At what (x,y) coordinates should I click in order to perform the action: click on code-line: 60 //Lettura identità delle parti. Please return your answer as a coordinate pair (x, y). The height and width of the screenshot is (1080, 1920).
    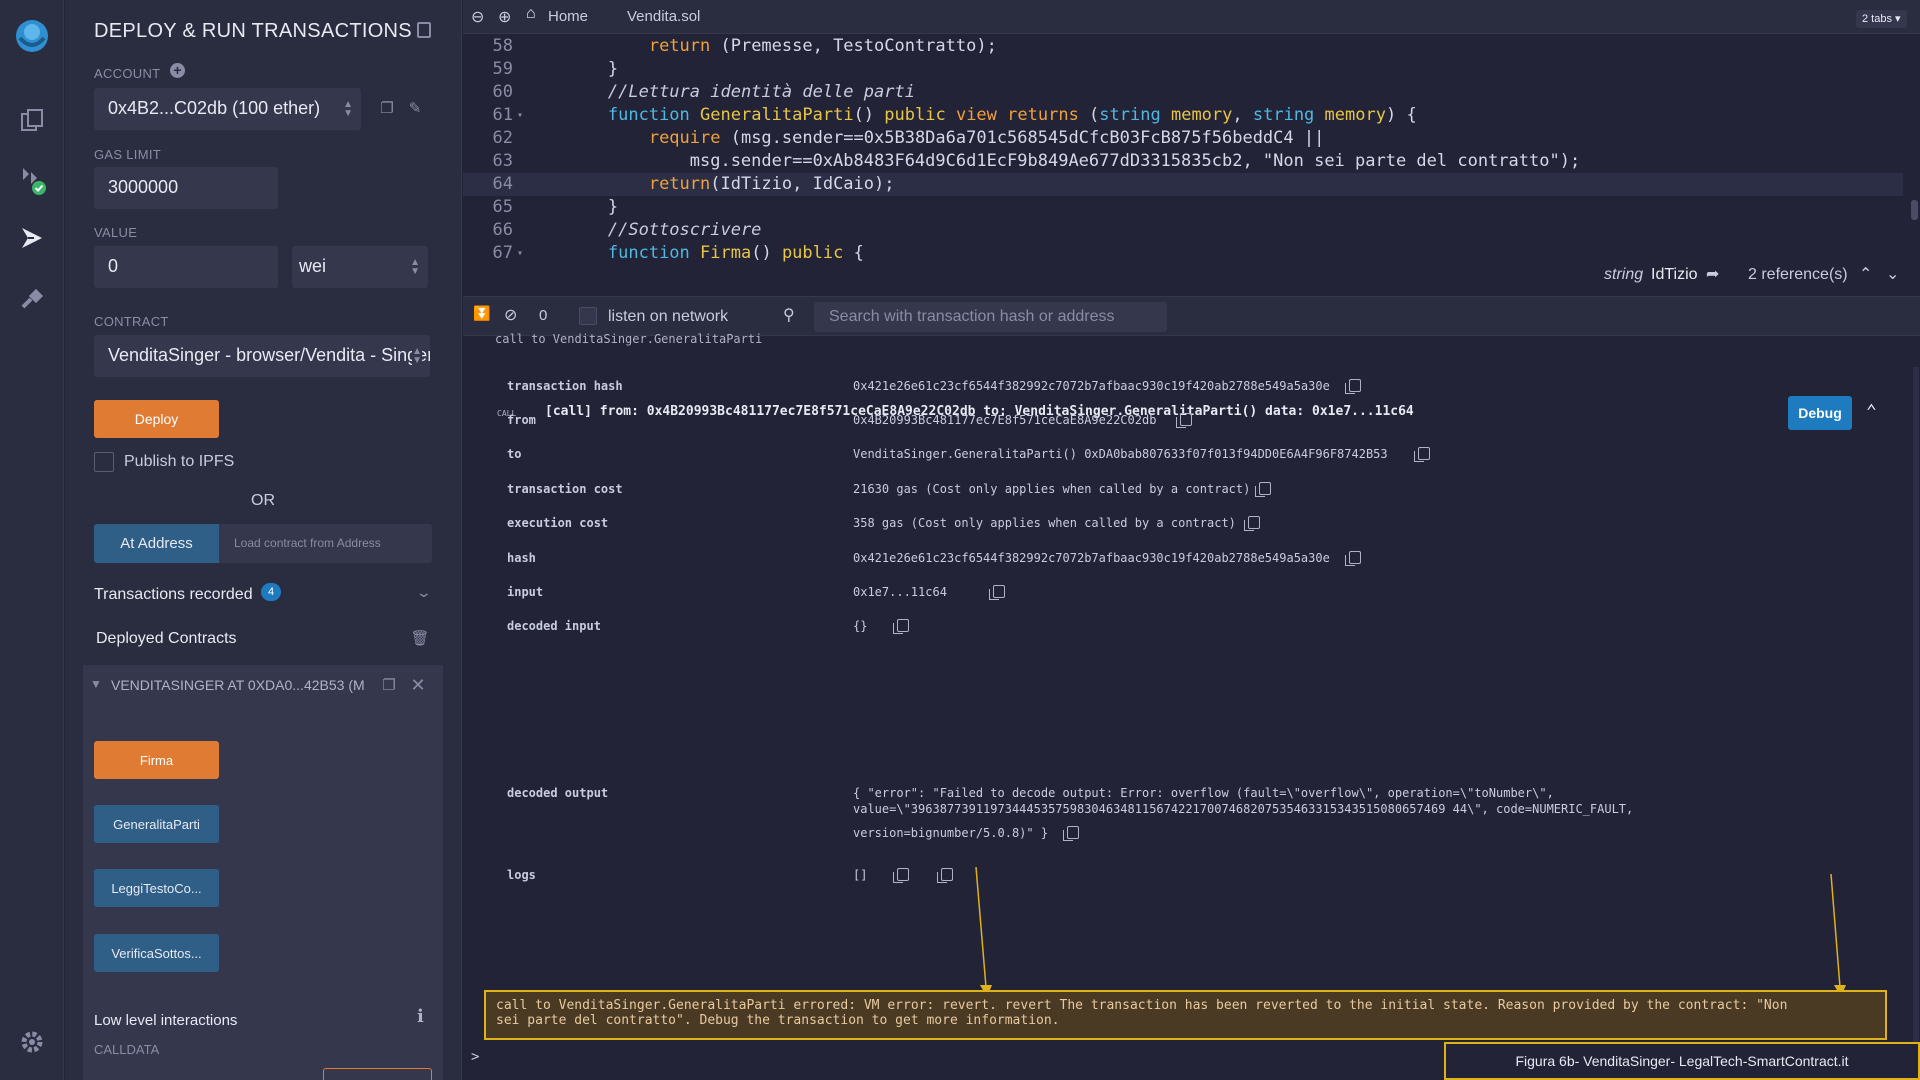
    Looking at the image, I should click on (1183, 92).